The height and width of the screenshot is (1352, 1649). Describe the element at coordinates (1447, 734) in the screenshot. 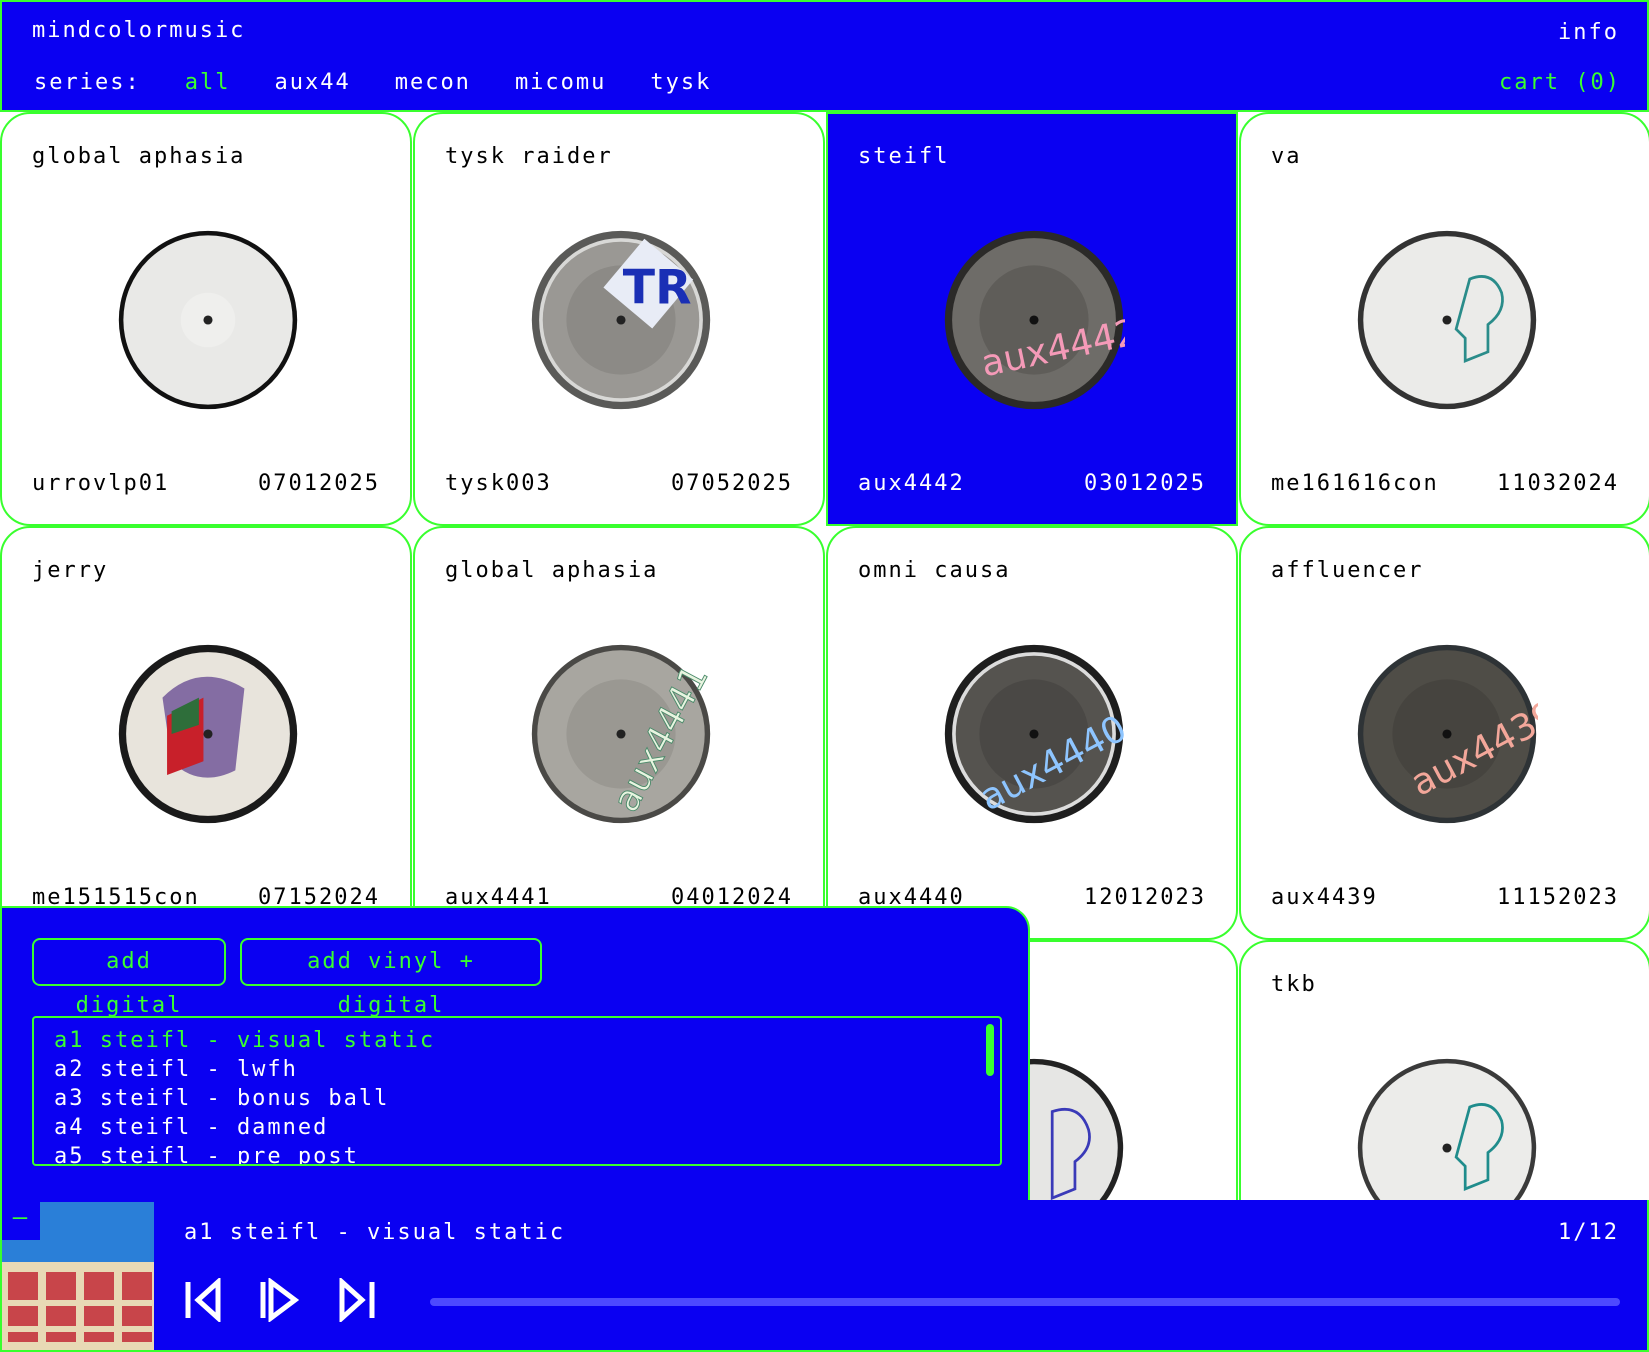

I see `vinyl-record-image: aux4439` at that location.